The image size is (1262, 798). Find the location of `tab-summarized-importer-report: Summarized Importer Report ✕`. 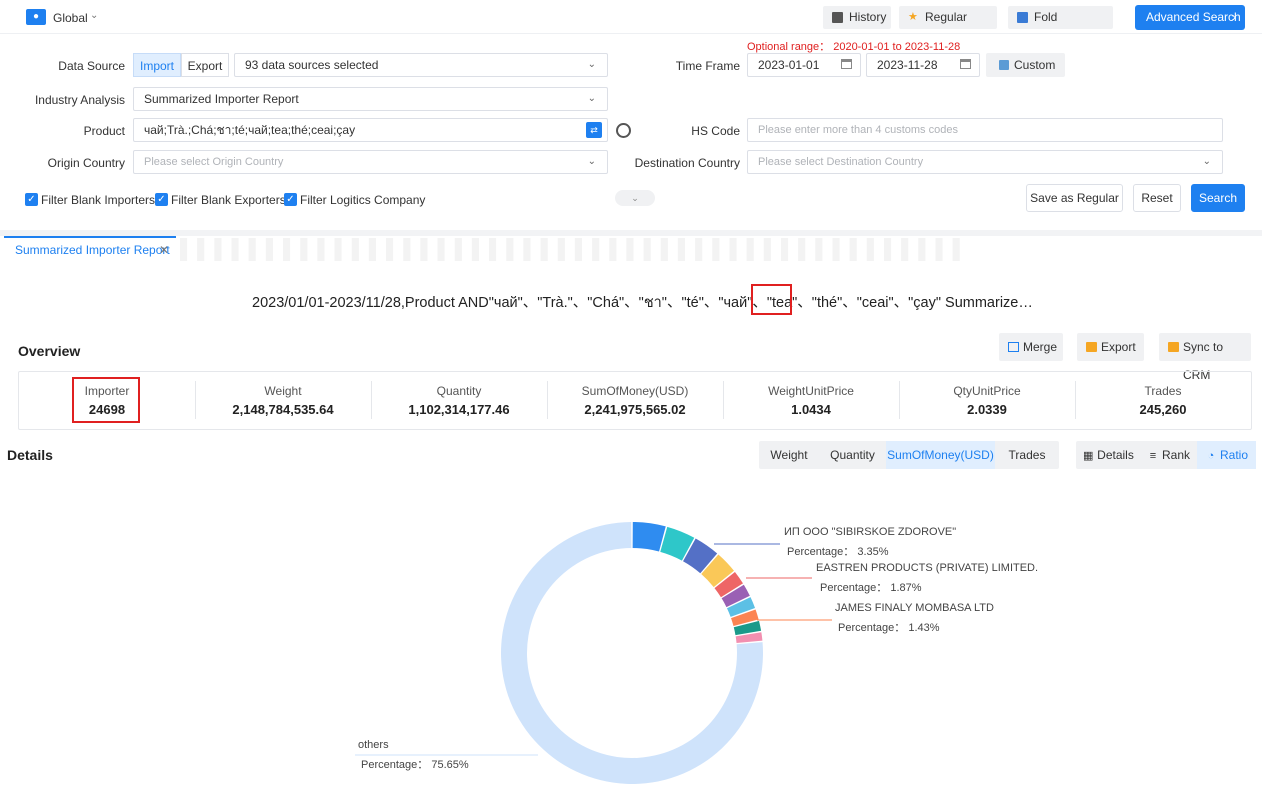

tab-summarized-importer-report: Summarized Importer Report ✕ is located at coordinates (90, 249).